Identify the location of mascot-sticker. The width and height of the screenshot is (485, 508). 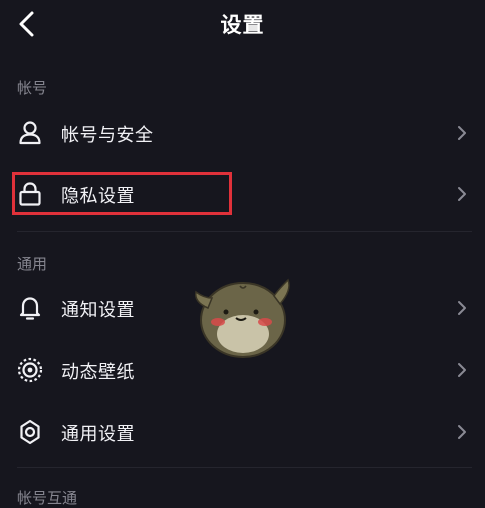
(242, 318).